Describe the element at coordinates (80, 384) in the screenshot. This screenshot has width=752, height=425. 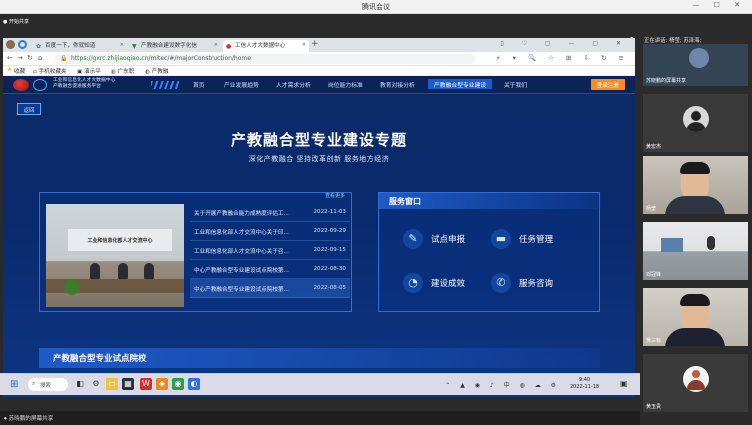
I see `task-view-icon: ◧` at that location.